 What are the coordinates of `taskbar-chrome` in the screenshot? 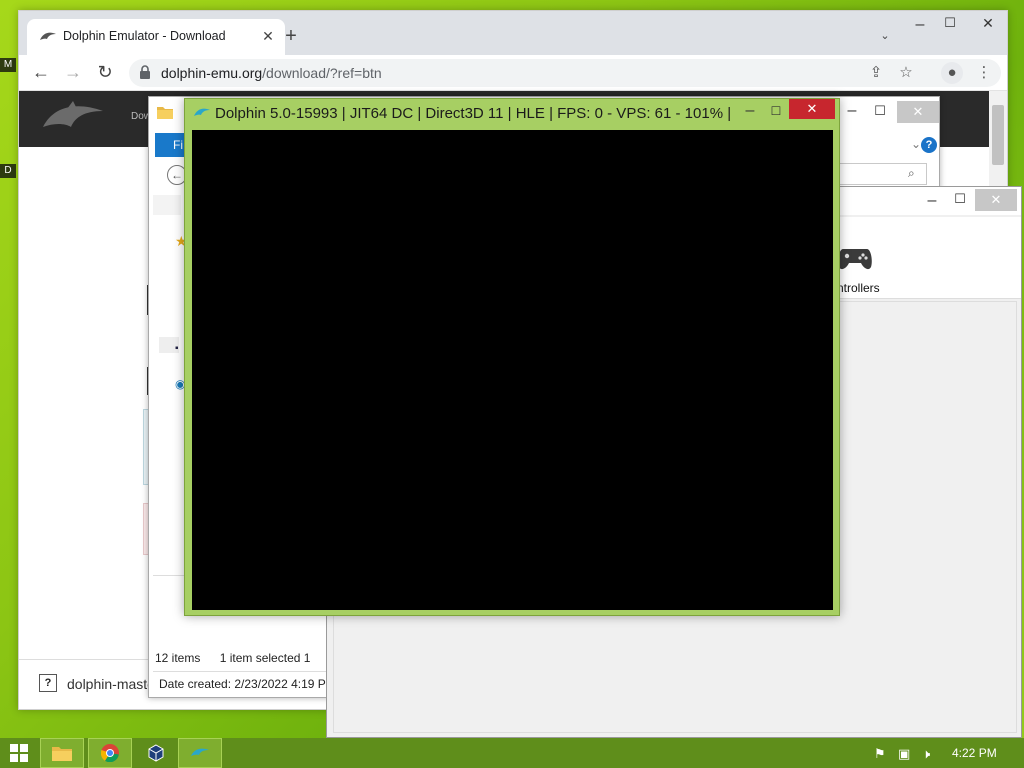 It's located at (110, 753).